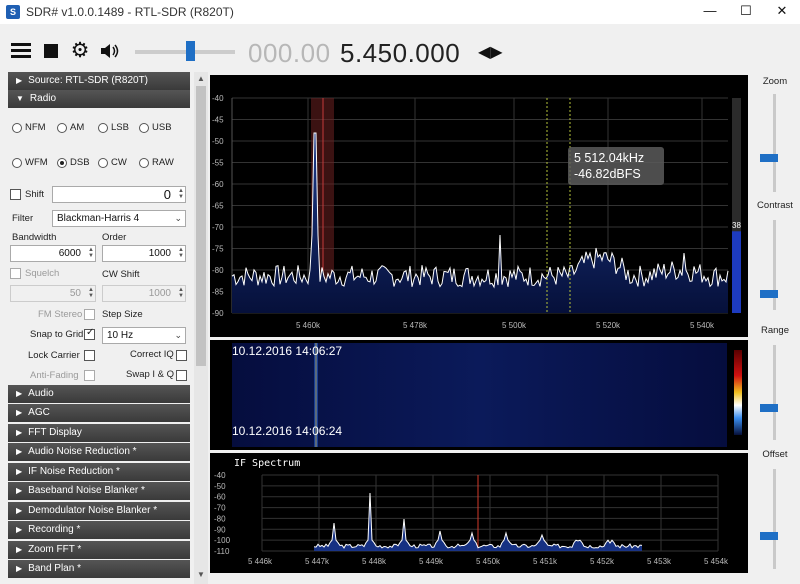 The height and width of the screenshot is (584, 800). I want to click on cwshift-value: 1000, so click(159, 293).